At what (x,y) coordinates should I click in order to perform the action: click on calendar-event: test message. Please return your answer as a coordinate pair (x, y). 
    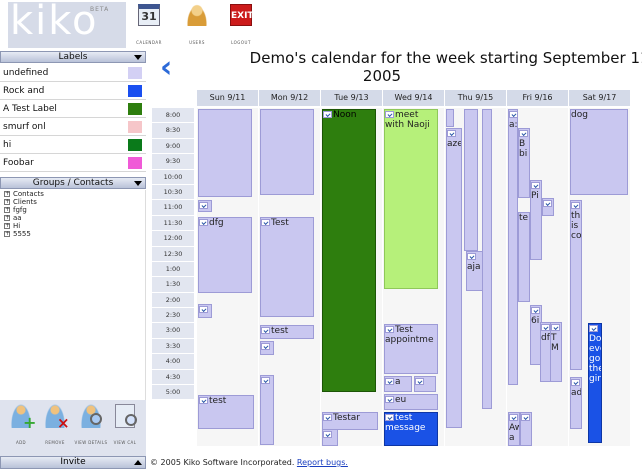
    Looking at the image, I should click on (411, 429).